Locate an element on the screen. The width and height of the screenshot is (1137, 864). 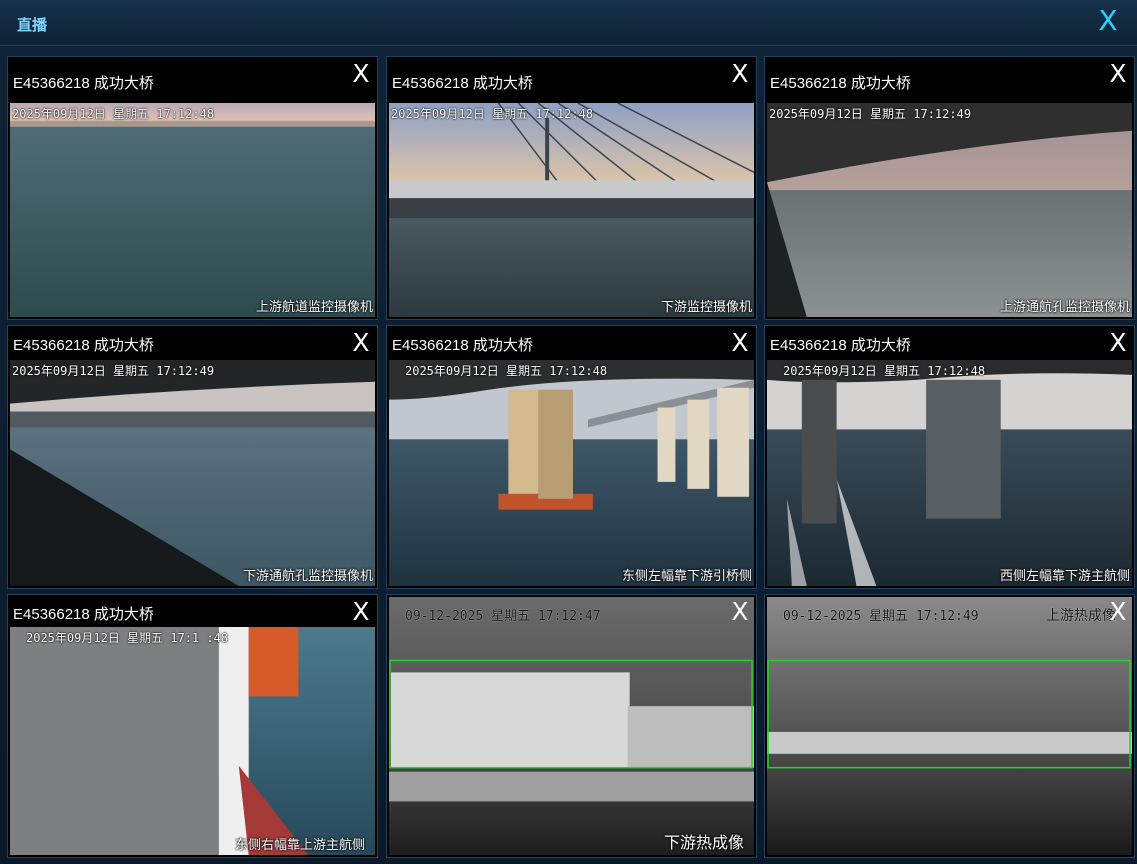
video-caption: 上游通航孔监控摄像机 is located at coordinates (1064, 307).